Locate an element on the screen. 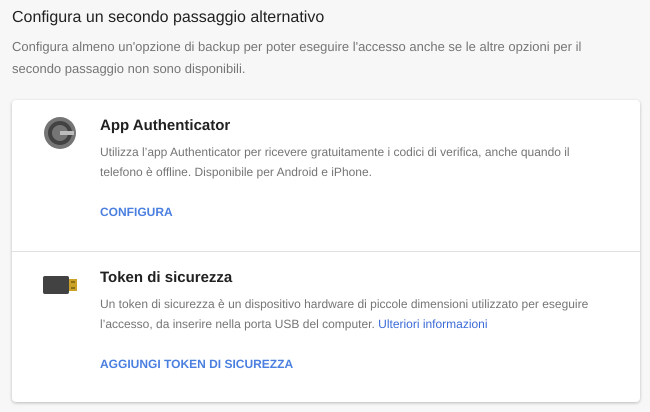 Image resolution: width=650 pixels, height=412 pixels. option-title: Token di sicurezza is located at coordinates (167, 278).